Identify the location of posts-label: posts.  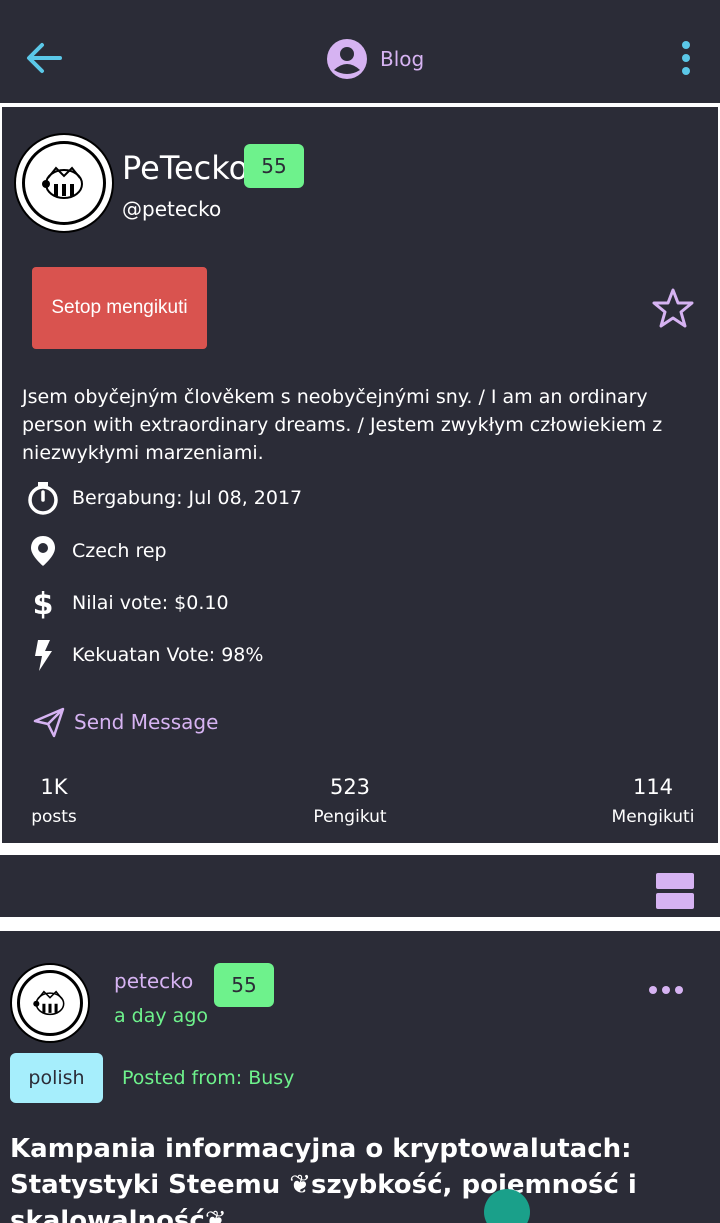
(54, 817).